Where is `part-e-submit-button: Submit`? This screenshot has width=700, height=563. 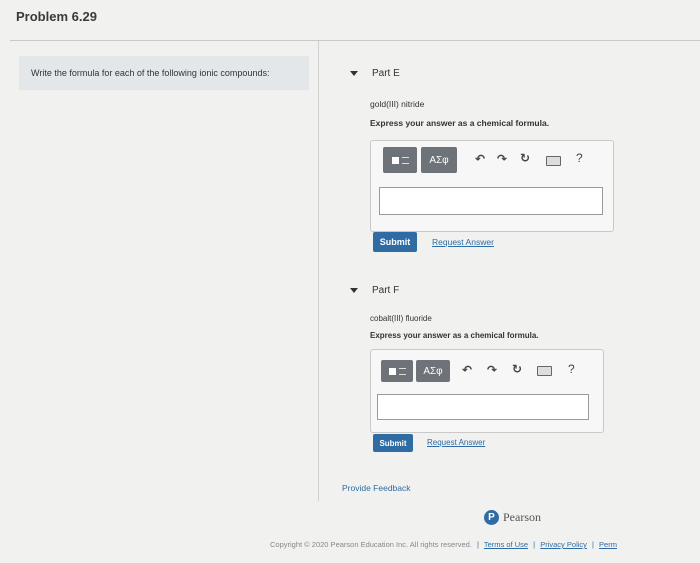
part-e-submit-button: Submit is located at coordinates (395, 242).